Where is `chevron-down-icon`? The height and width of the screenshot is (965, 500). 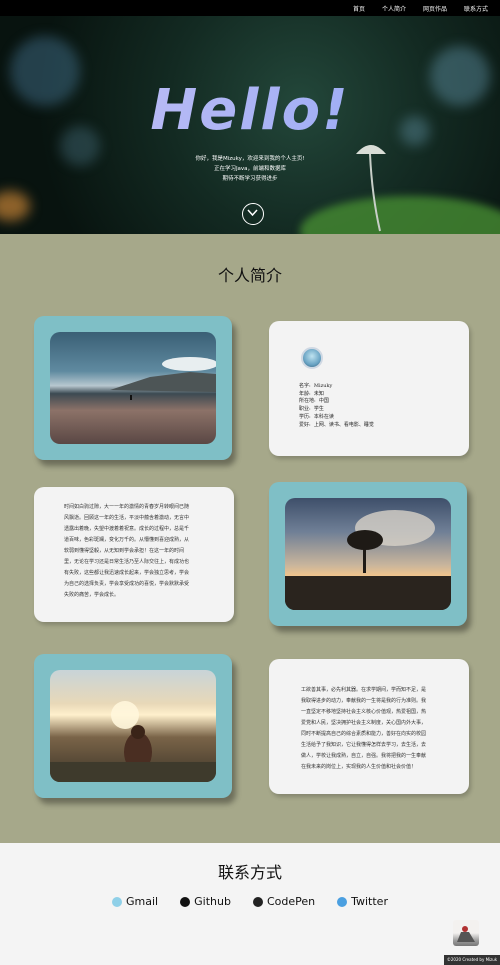 chevron-down-icon is located at coordinates (252, 213).